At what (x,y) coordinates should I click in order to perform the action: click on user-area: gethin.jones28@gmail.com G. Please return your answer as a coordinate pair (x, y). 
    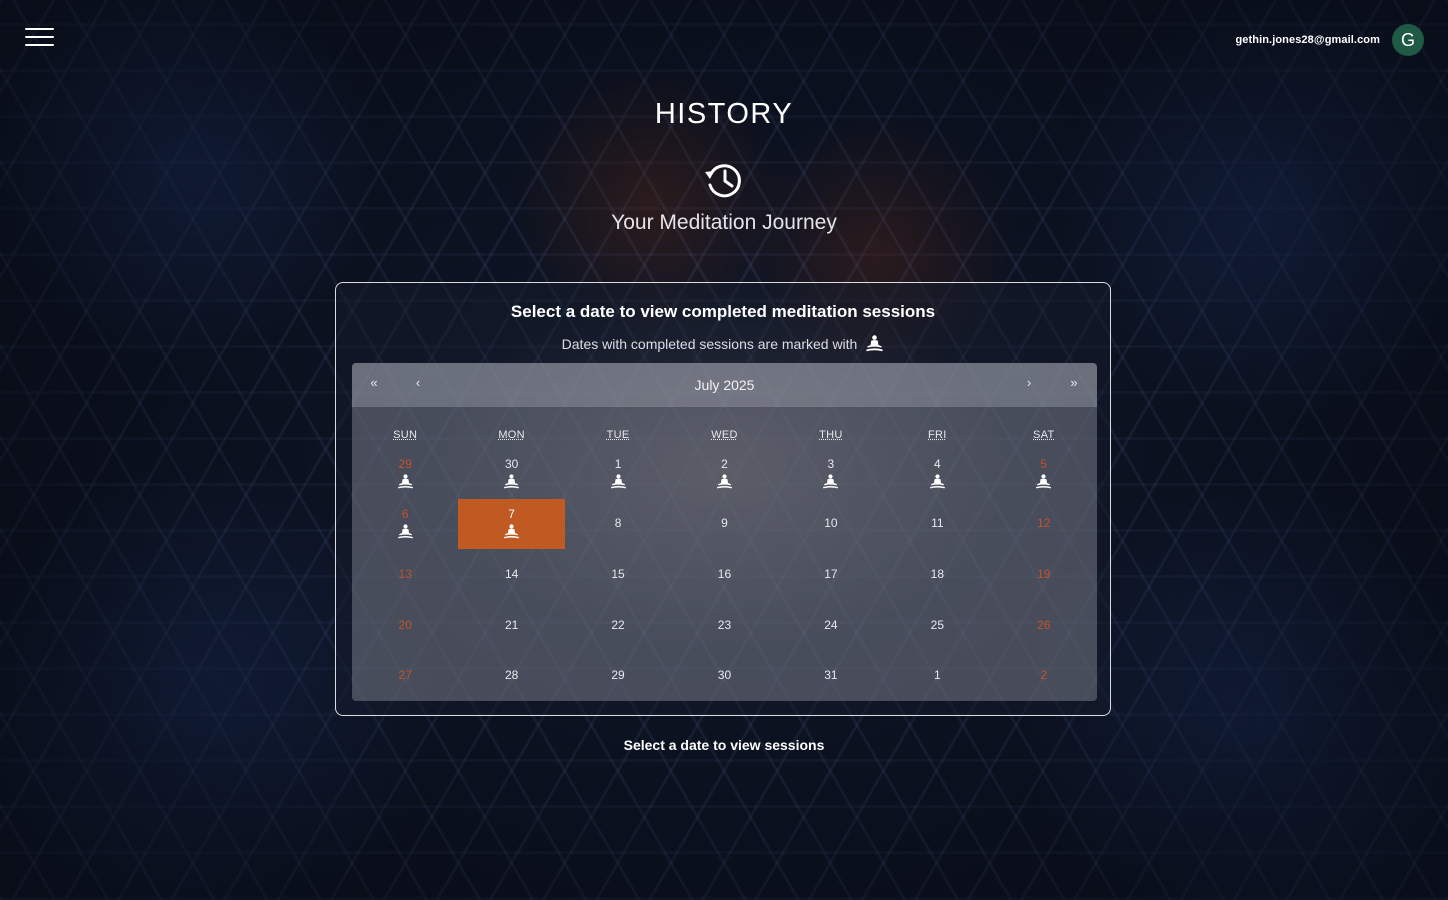
    Looking at the image, I should click on (1329, 40).